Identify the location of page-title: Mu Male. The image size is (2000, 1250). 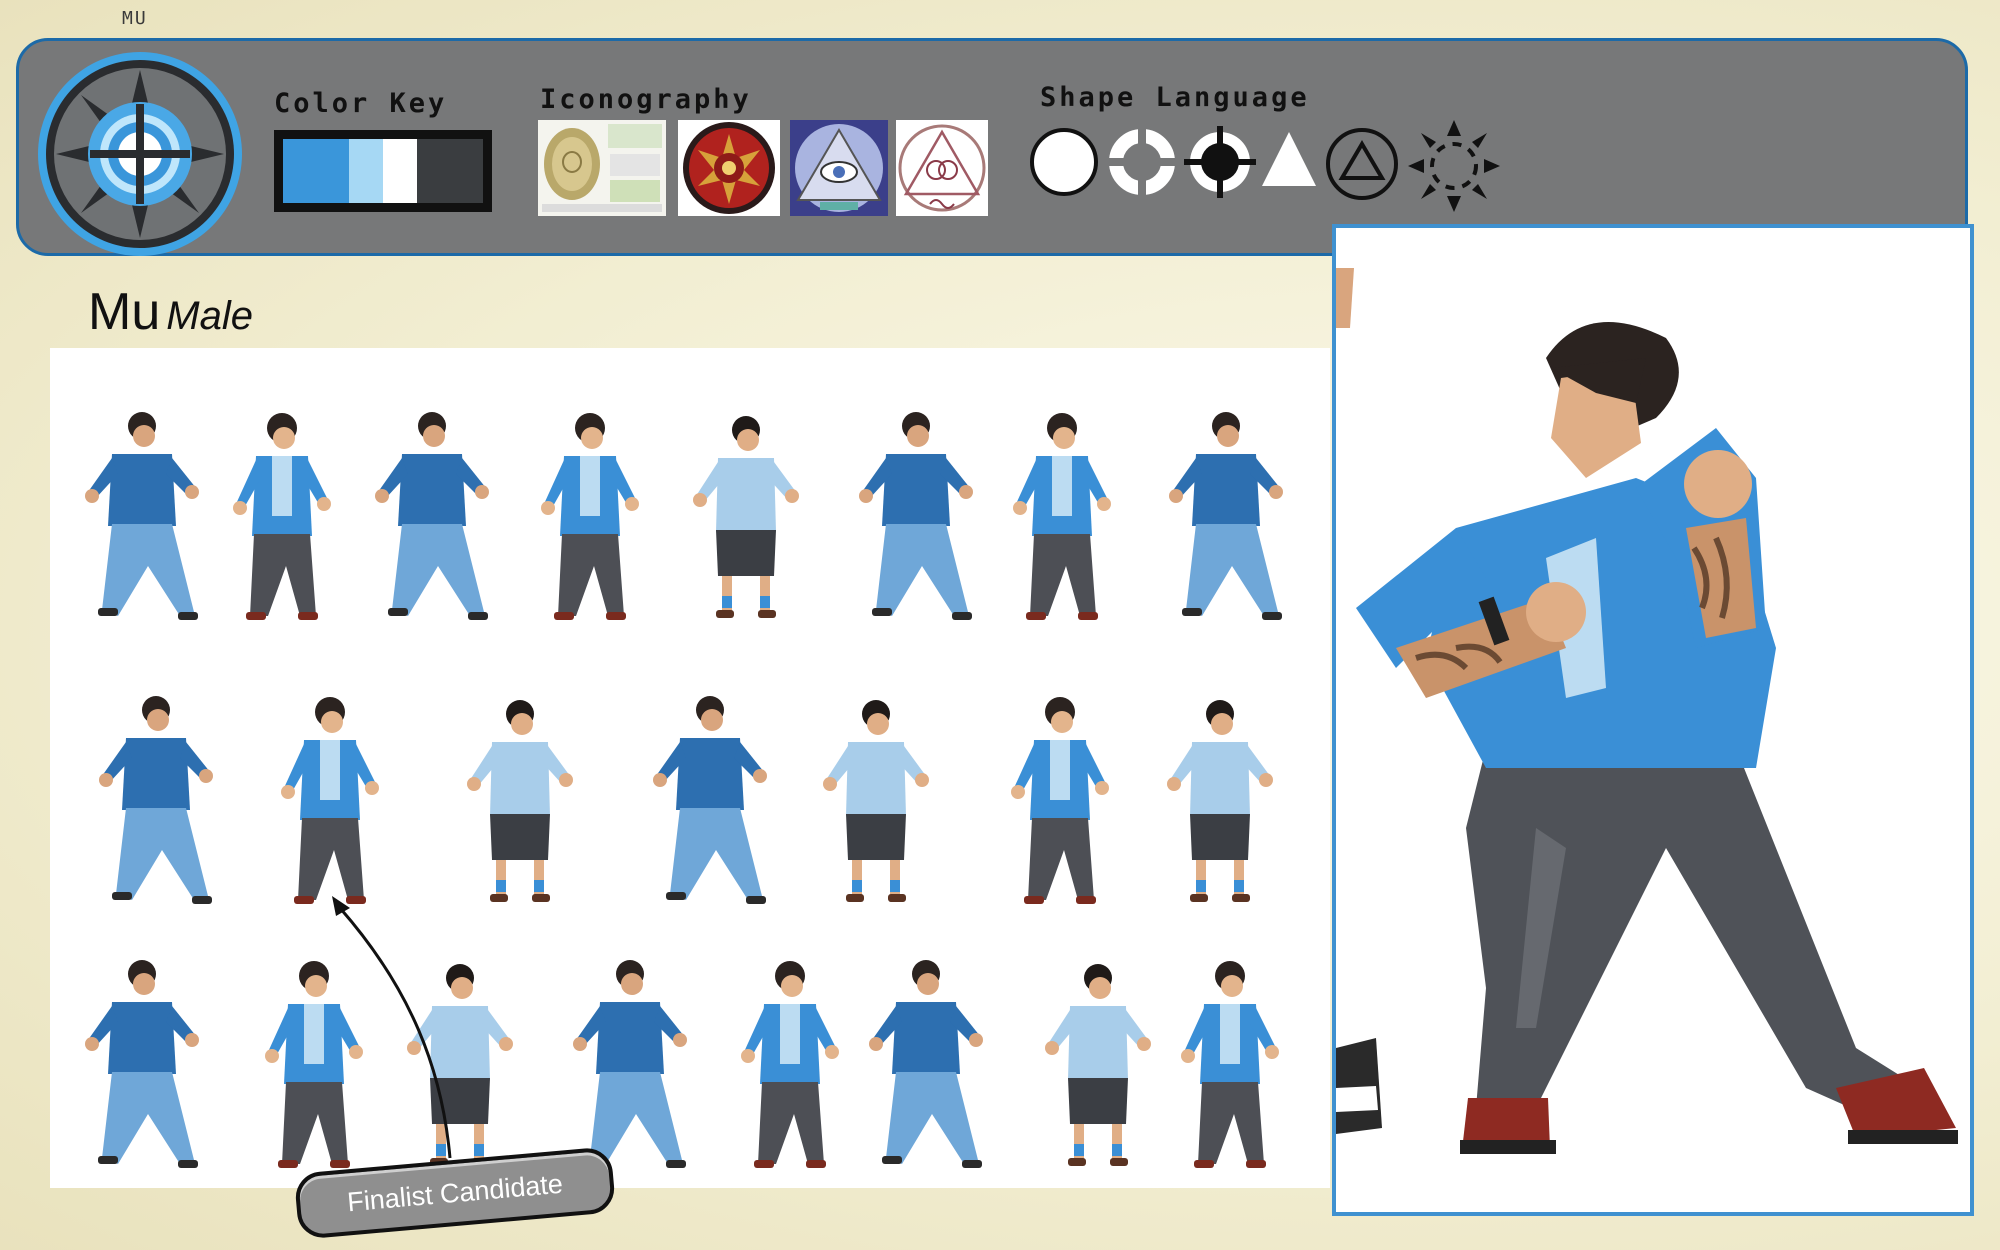
(170, 312).